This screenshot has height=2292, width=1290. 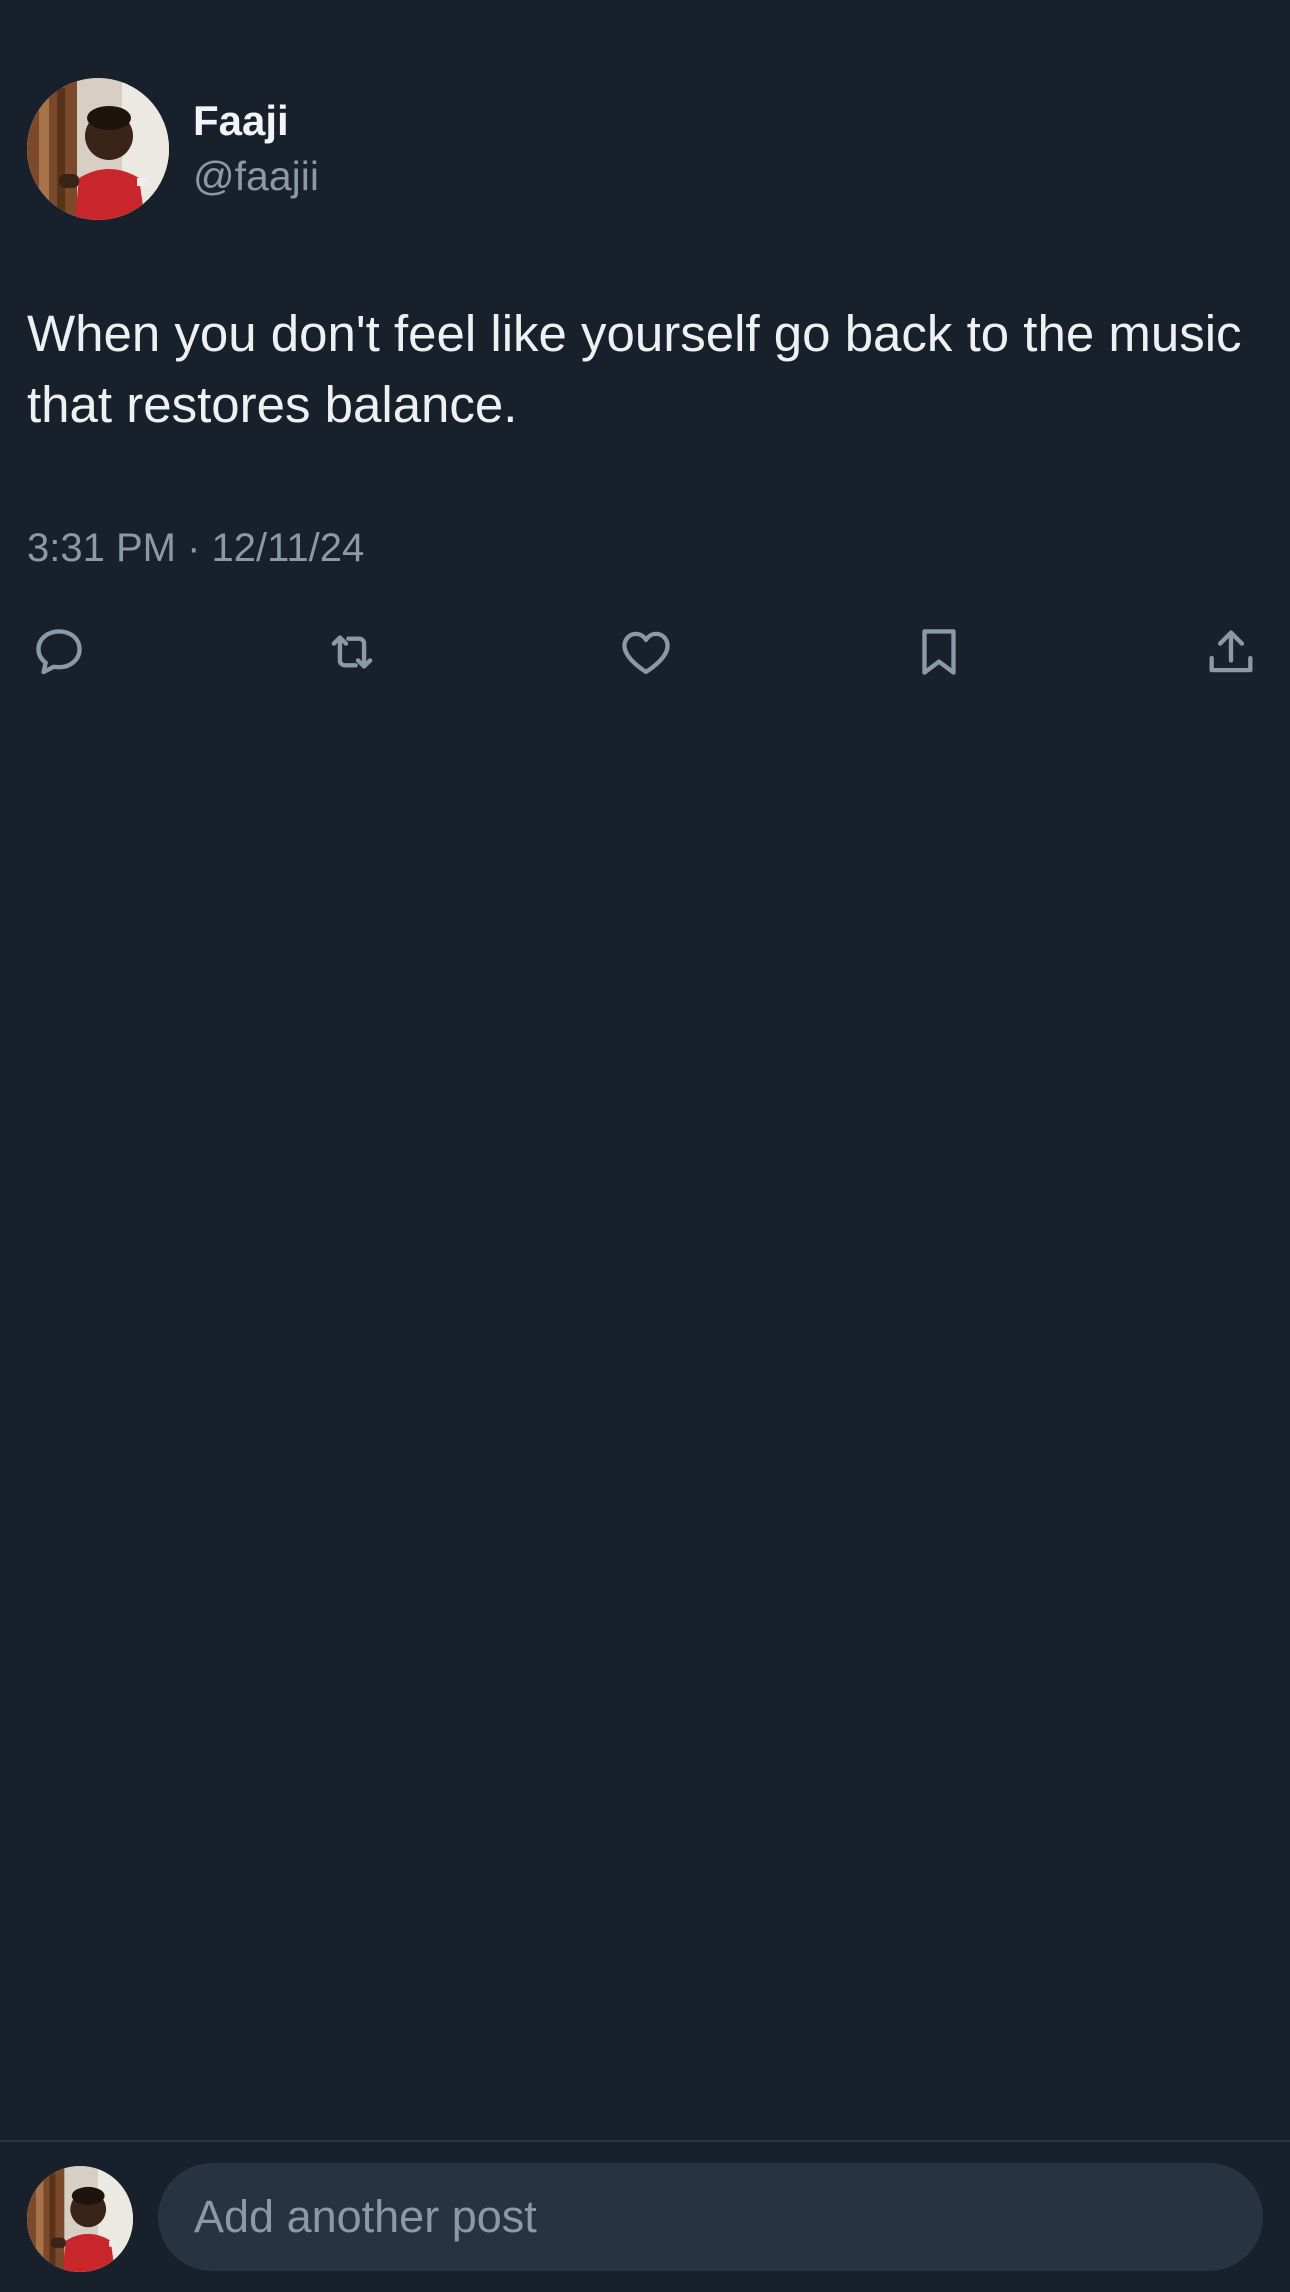 I want to click on reply-composer, so click(x=645, y=2218).